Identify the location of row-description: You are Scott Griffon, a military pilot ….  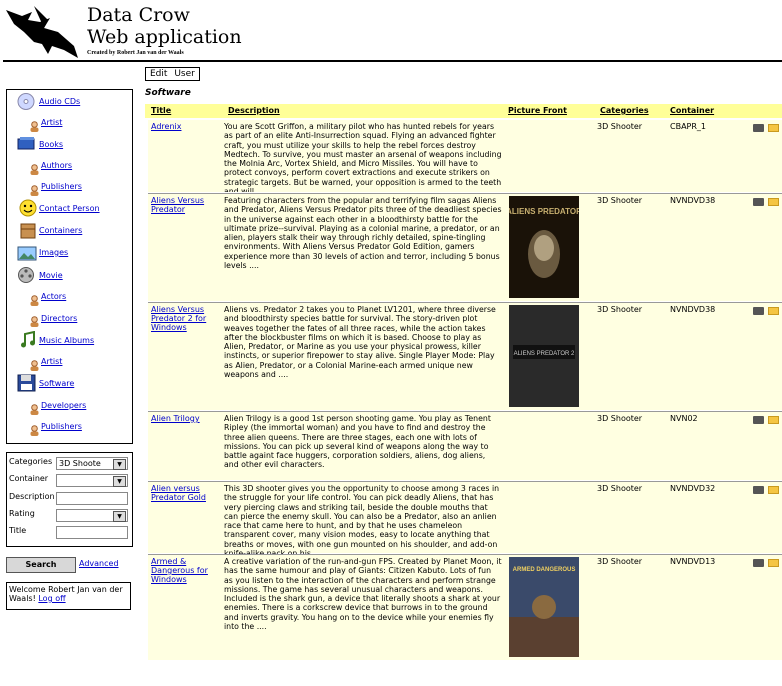
(363, 157).